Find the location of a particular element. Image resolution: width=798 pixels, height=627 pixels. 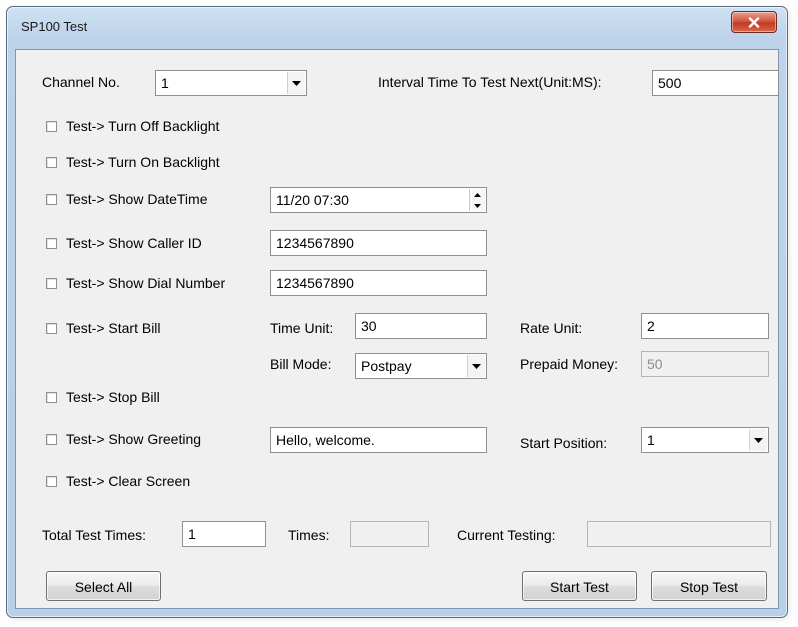

channel-dropdown-button is located at coordinates (296, 83).